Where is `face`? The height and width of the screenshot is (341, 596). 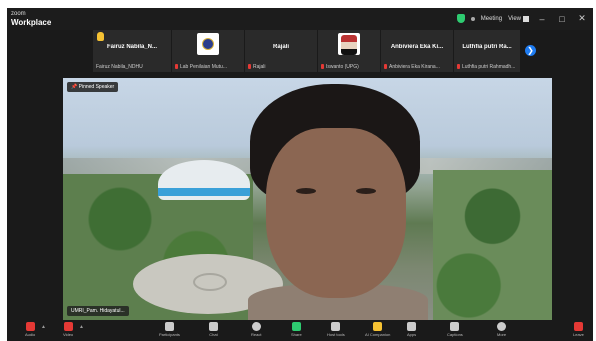 face is located at coordinates (336, 213).